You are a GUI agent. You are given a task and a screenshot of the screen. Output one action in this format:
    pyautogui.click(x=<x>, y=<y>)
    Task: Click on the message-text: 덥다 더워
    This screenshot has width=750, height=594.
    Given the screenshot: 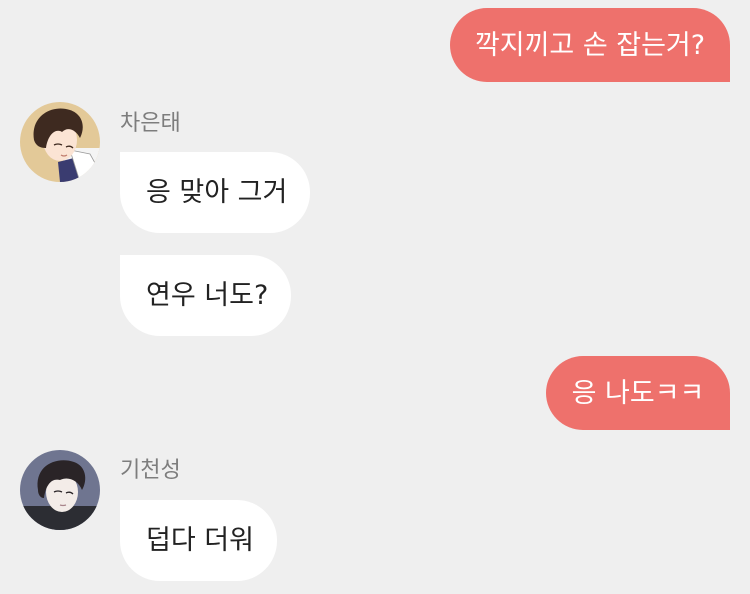 What is the action you would take?
    pyautogui.click(x=200, y=540)
    